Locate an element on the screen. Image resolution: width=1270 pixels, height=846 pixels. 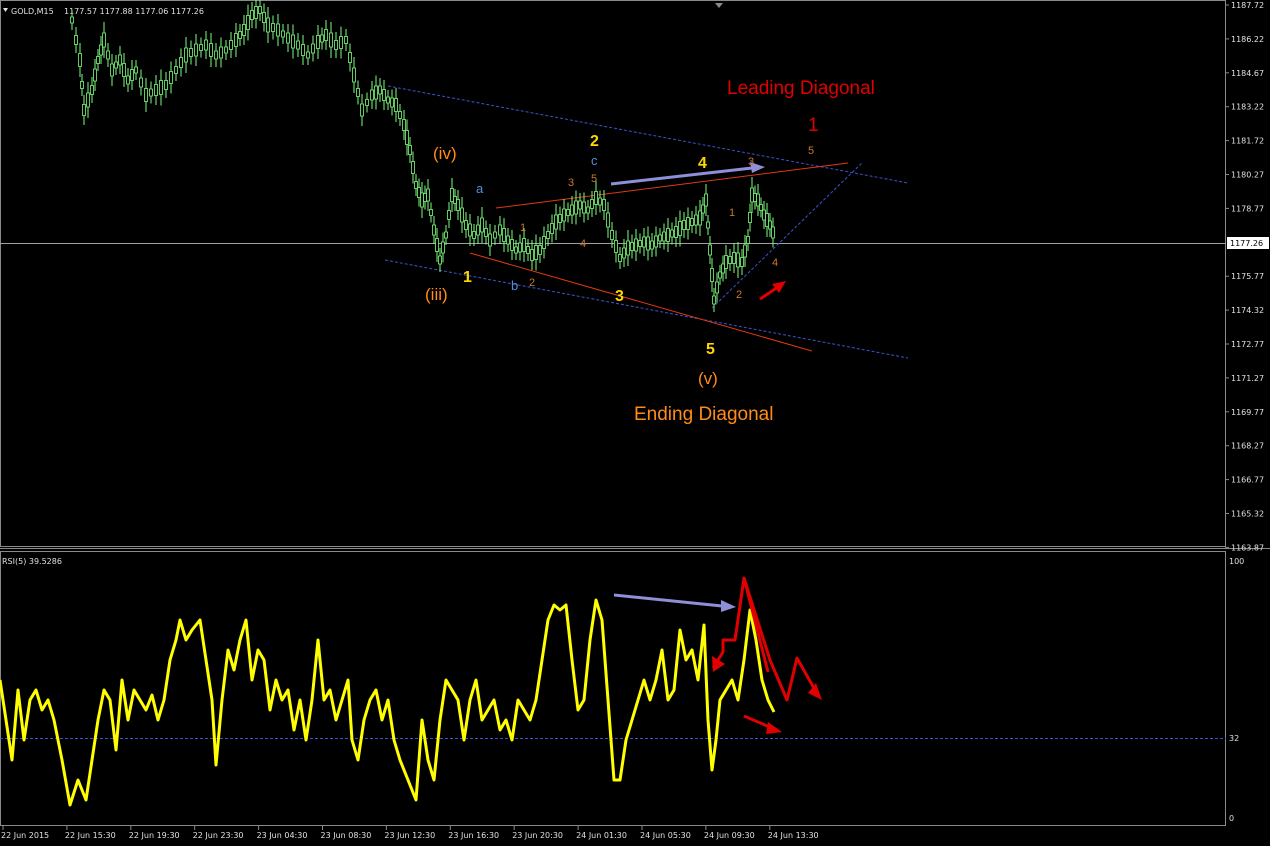
rsi-level-32: 32 is located at coordinates (1234, 738).